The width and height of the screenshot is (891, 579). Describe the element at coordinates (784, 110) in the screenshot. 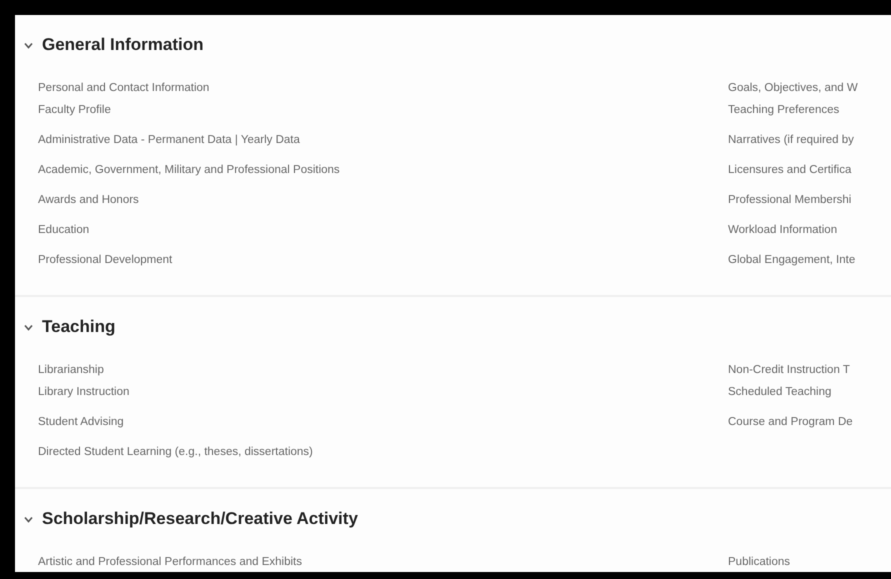

I see `section-link: Teaching Preferences` at that location.